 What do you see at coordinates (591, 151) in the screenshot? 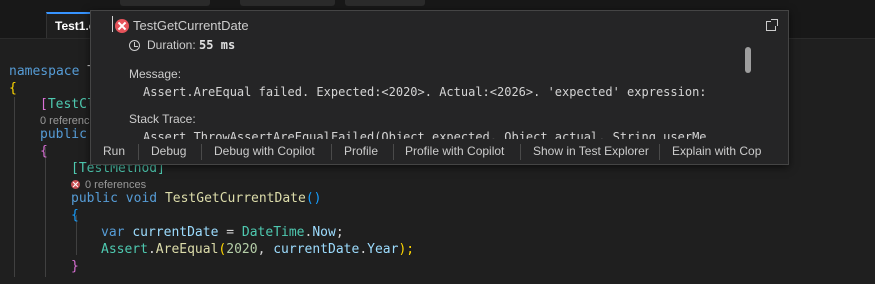
I see `show-in-test-explorer-button: Show in Test Explorer` at bounding box center [591, 151].